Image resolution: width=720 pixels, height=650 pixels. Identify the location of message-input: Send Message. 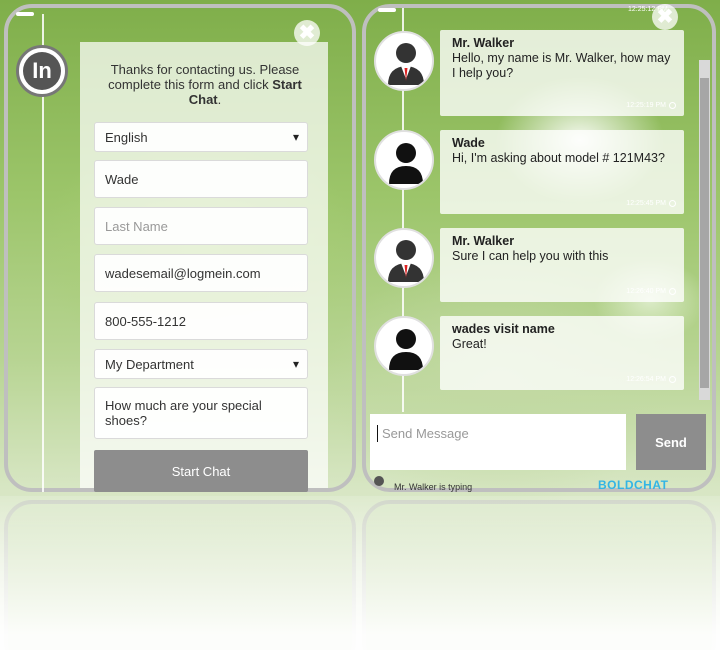
(498, 442).